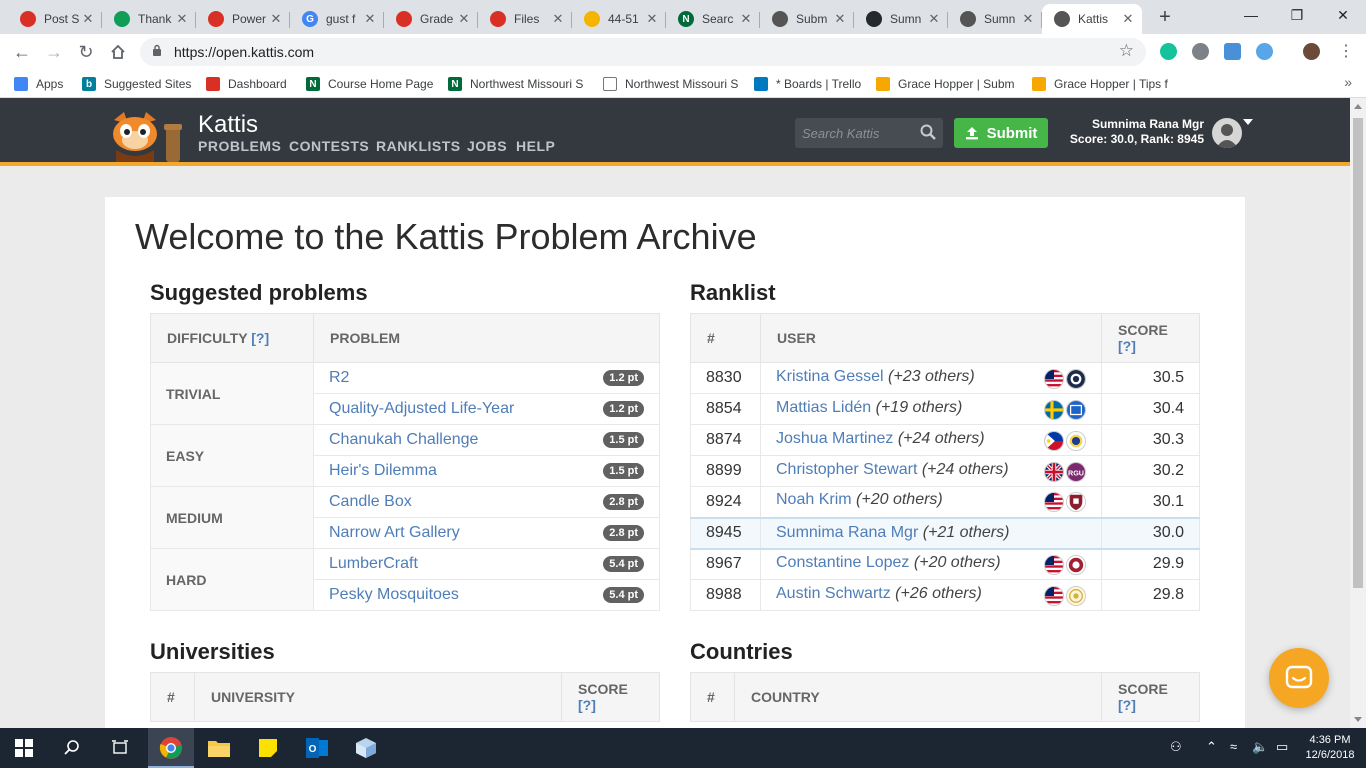 Image resolution: width=1366 pixels, height=768 pixels. What do you see at coordinates (268, 748) in the screenshot?
I see `sticky-notes-icon` at bounding box center [268, 748].